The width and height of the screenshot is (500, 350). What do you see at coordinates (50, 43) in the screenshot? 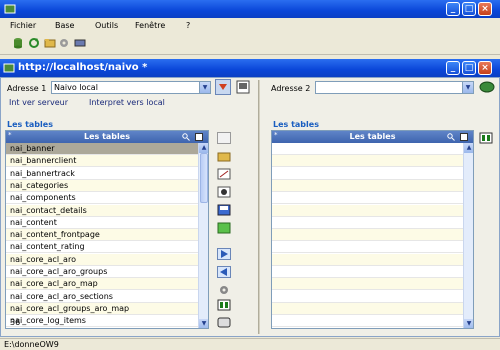
I see `open-folder-icon` at bounding box center [50, 43].